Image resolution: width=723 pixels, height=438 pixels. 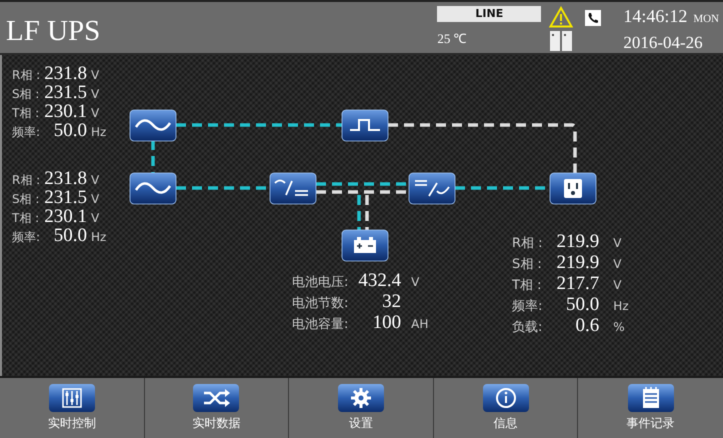 I want to click on weekday-label: MON, so click(x=706, y=19).